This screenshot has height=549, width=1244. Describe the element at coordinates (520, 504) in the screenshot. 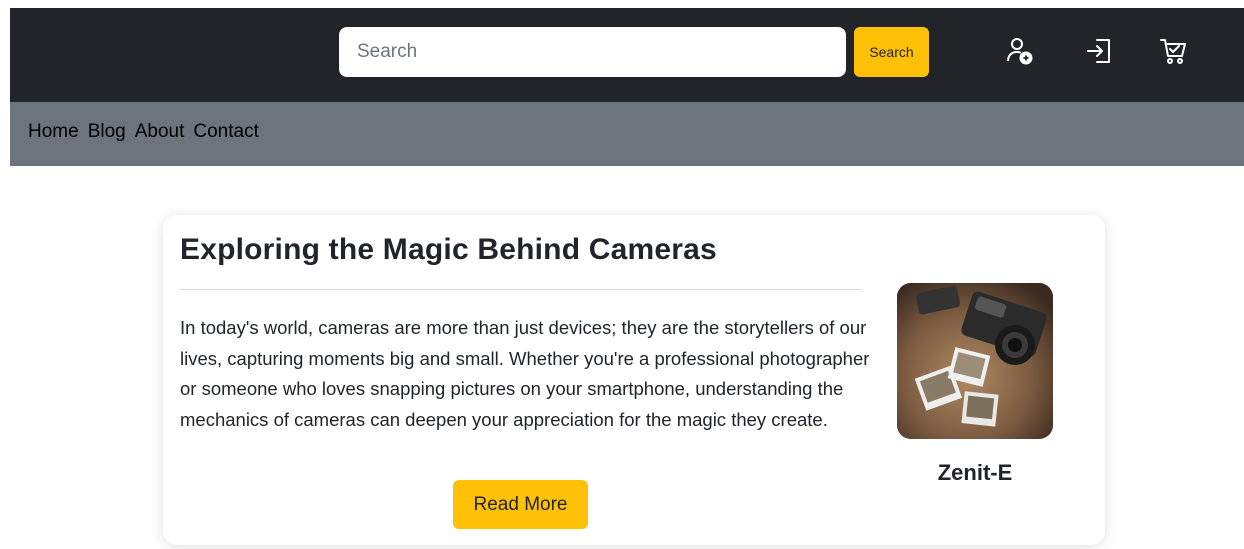

I see `read-more-button: Read More` at that location.